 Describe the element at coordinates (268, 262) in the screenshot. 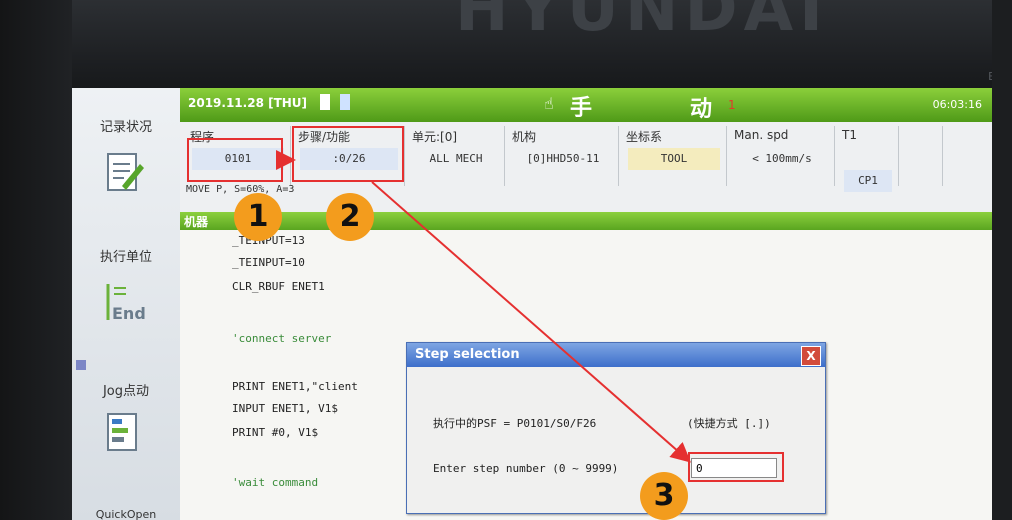

I see `code-line: _TEINPUT=10` at that location.